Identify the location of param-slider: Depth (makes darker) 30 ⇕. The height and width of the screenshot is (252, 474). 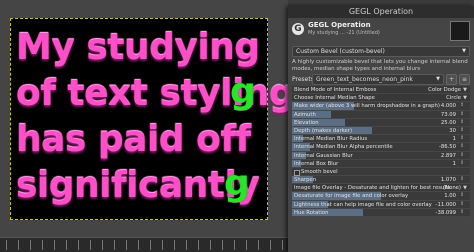
(381, 131).